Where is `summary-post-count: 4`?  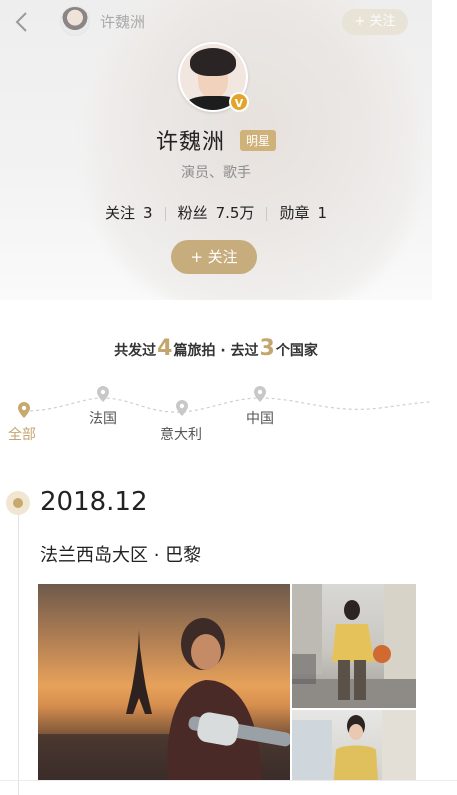 summary-post-count: 4 is located at coordinates (165, 348).